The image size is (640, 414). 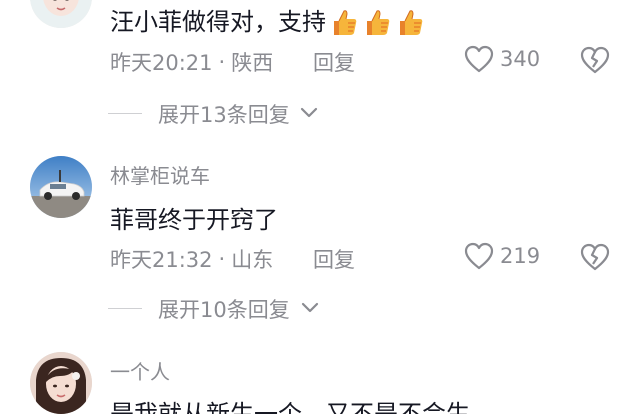 What do you see at coordinates (320, 383) in the screenshot?
I see `comment-item: 一个人 是我就从新生一个，又不是不会生` at bounding box center [320, 383].